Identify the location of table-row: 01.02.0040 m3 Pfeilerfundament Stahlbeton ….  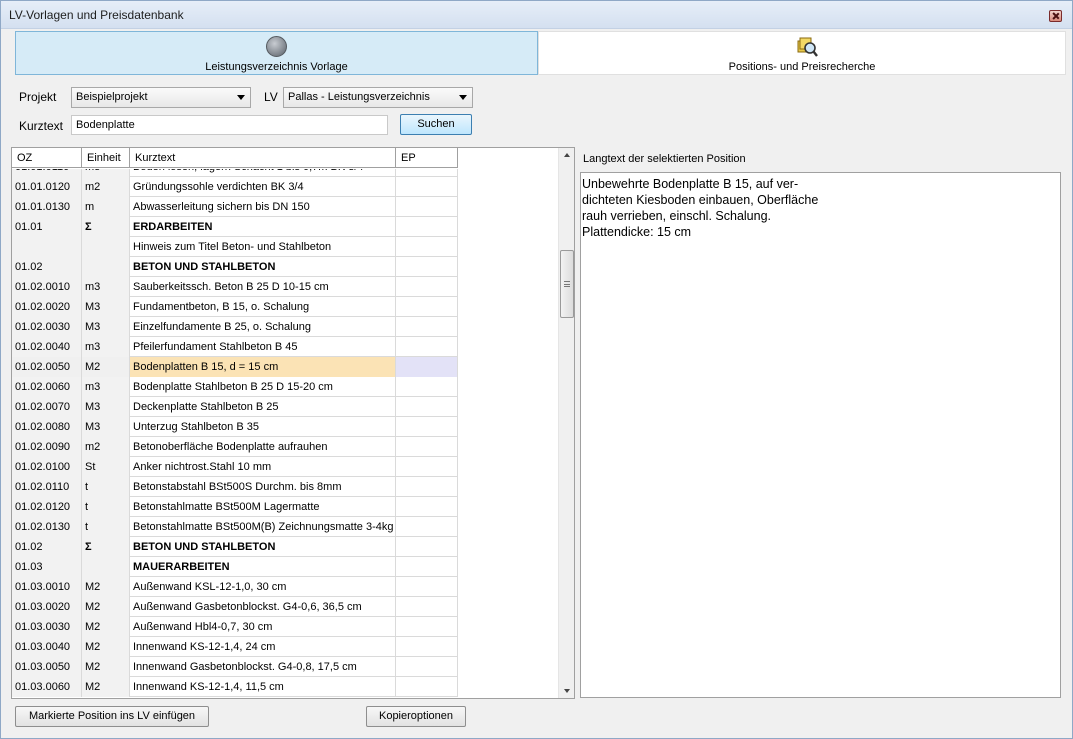
(235, 347).